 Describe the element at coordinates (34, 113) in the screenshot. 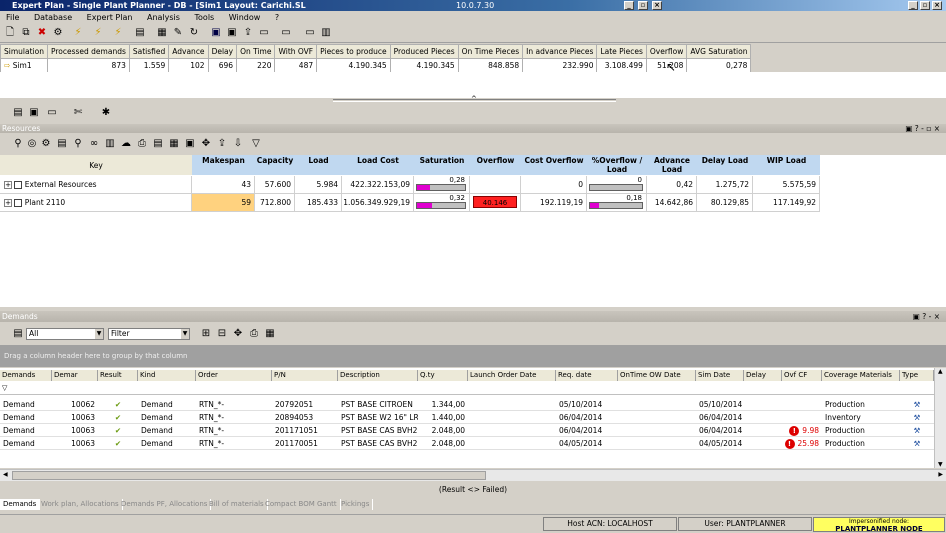

I see `save-icon-2: ▣` at that location.